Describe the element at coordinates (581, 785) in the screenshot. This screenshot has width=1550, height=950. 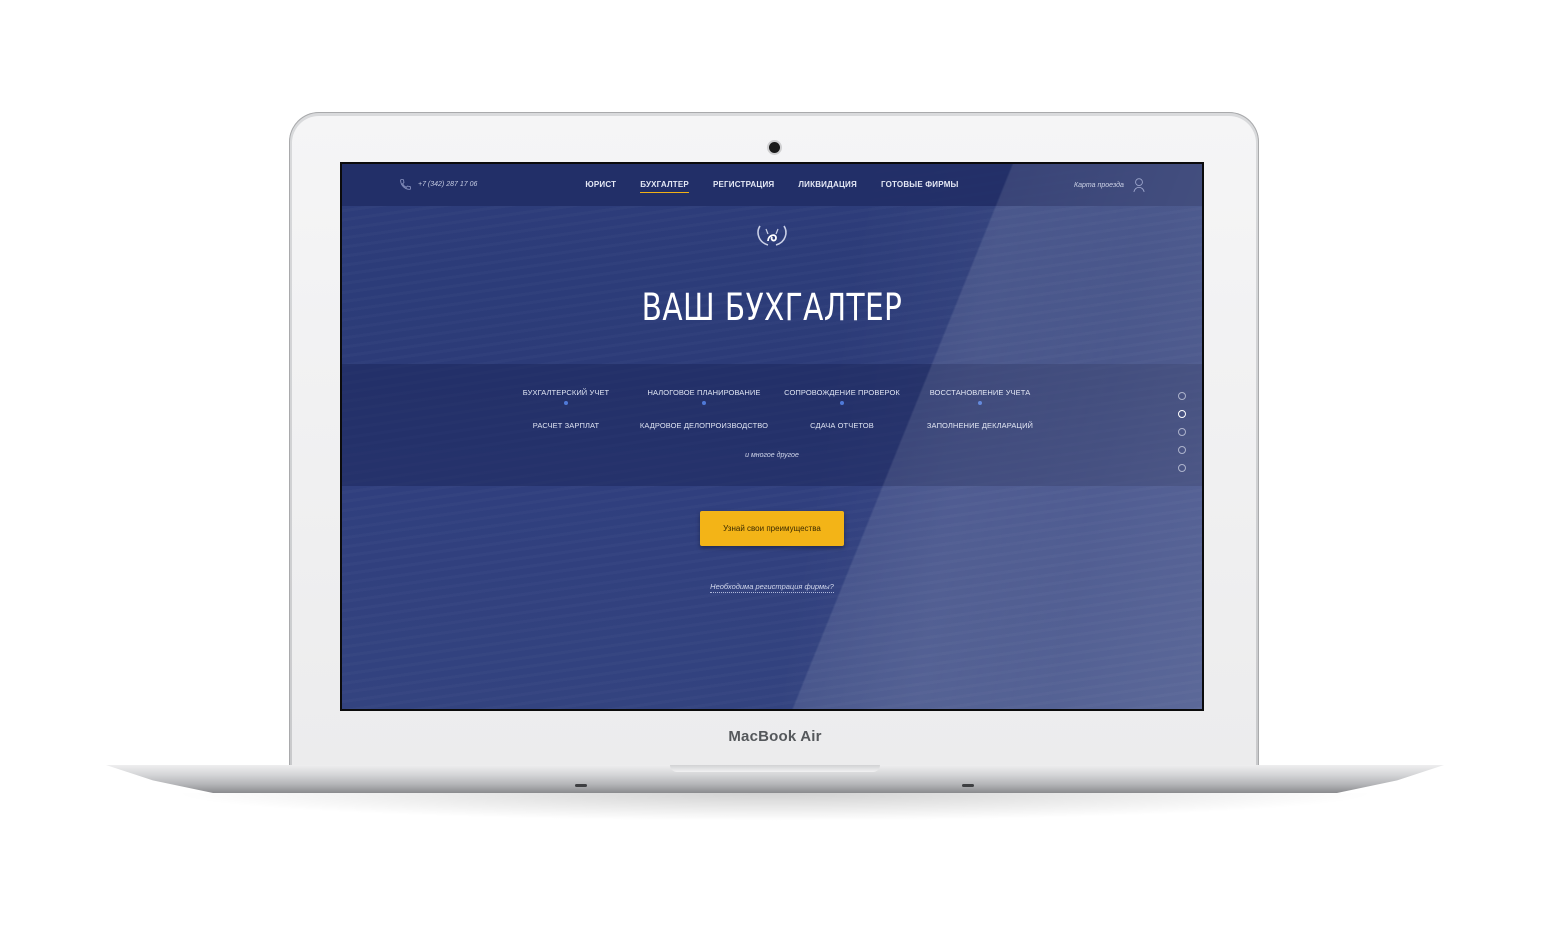
I see `laptop-foot-left` at that location.